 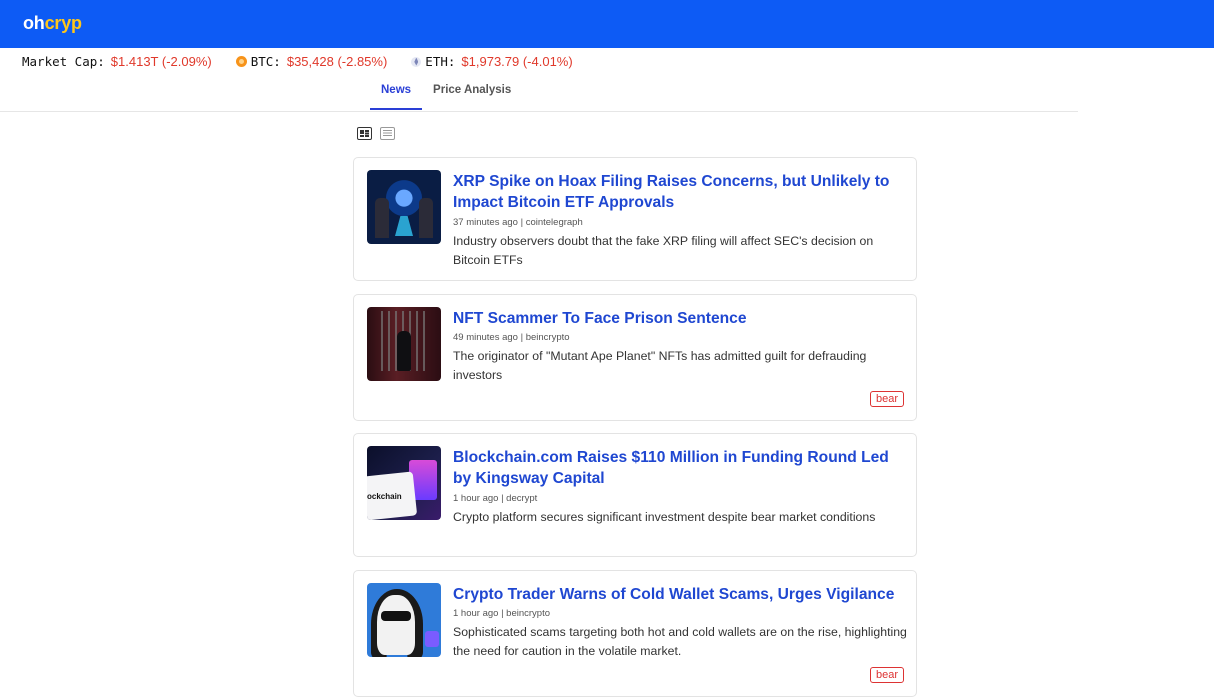 I want to click on article-meta: 37 minutes ago | cointelegraph, so click(x=518, y=222).